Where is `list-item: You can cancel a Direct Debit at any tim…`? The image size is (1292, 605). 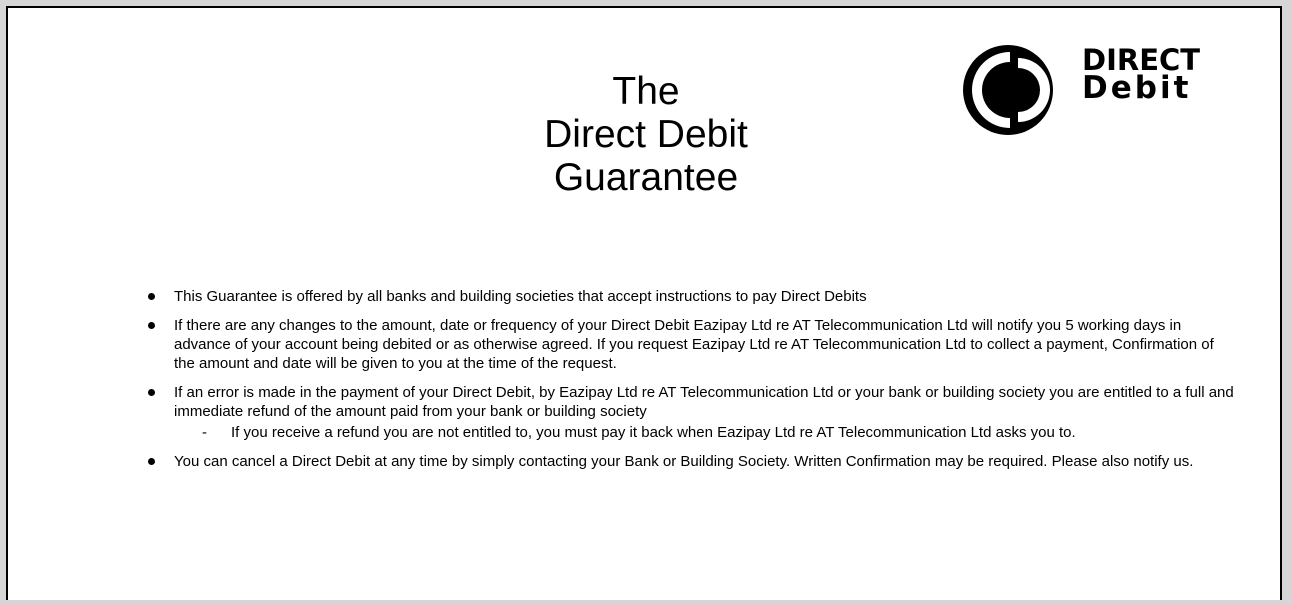 list-item: You can cancel a Direct Debit at any tim… is located at coordinates (691, 461).